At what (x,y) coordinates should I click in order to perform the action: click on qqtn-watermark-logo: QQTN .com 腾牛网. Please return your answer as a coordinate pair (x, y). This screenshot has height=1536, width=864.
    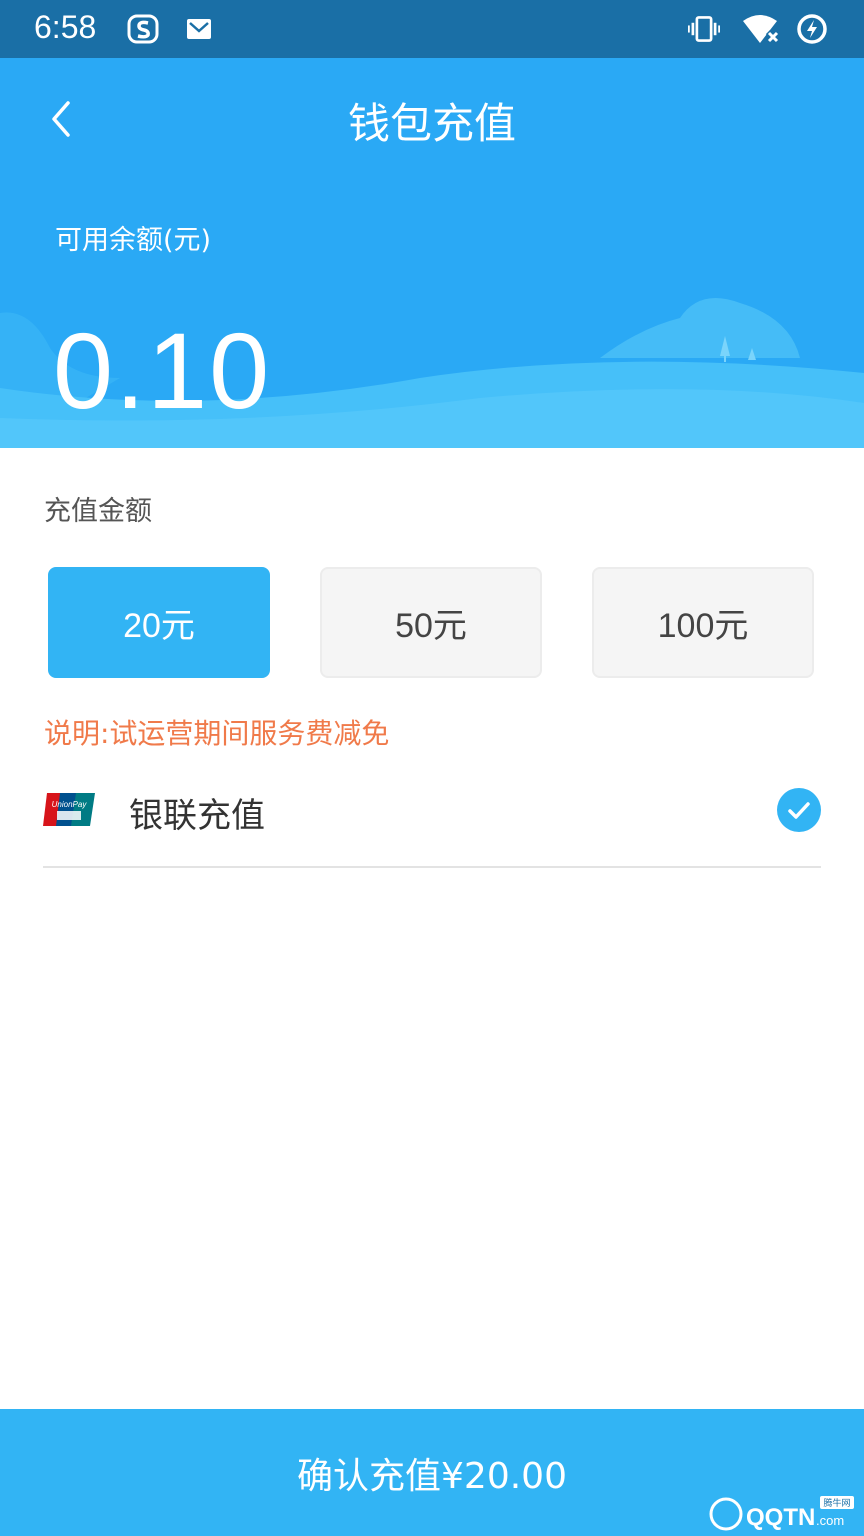
    Looking at the image, I should click on (781, 1513).